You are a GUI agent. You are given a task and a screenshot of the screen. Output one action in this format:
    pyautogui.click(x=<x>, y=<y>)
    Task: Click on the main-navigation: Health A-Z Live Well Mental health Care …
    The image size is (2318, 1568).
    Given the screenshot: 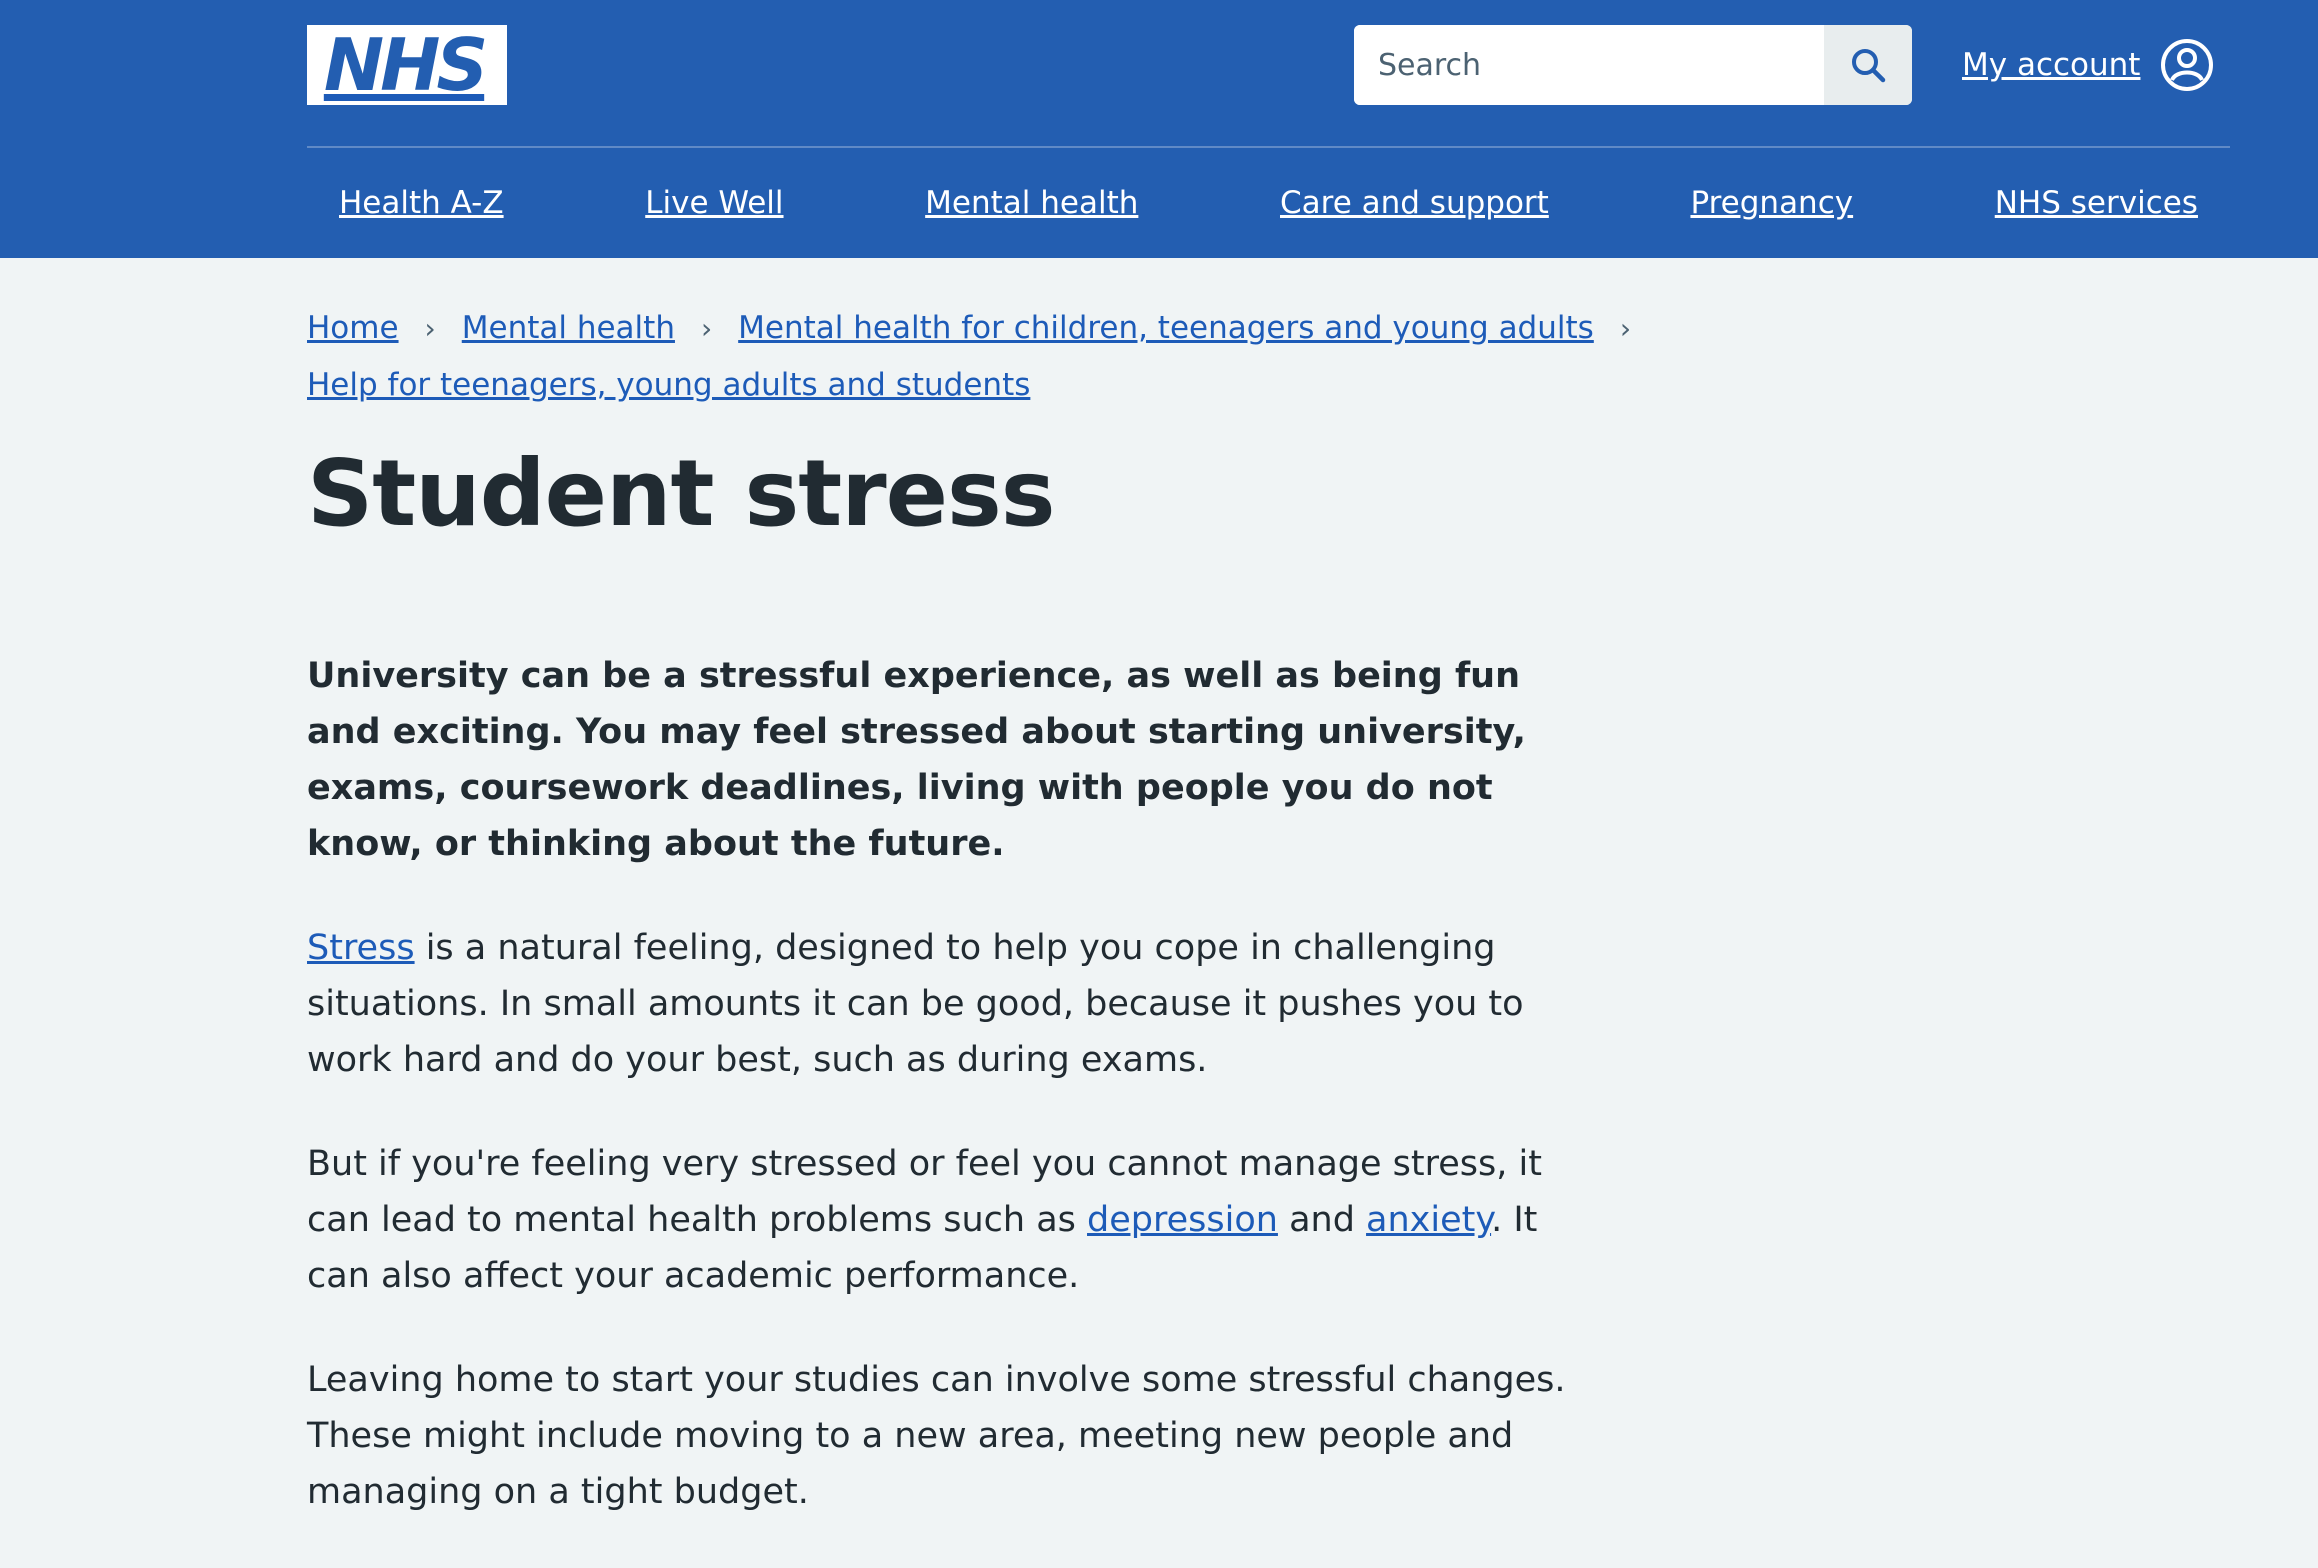 What is the action you would take?
    pyautogui.click(x=1268, y=203)
    